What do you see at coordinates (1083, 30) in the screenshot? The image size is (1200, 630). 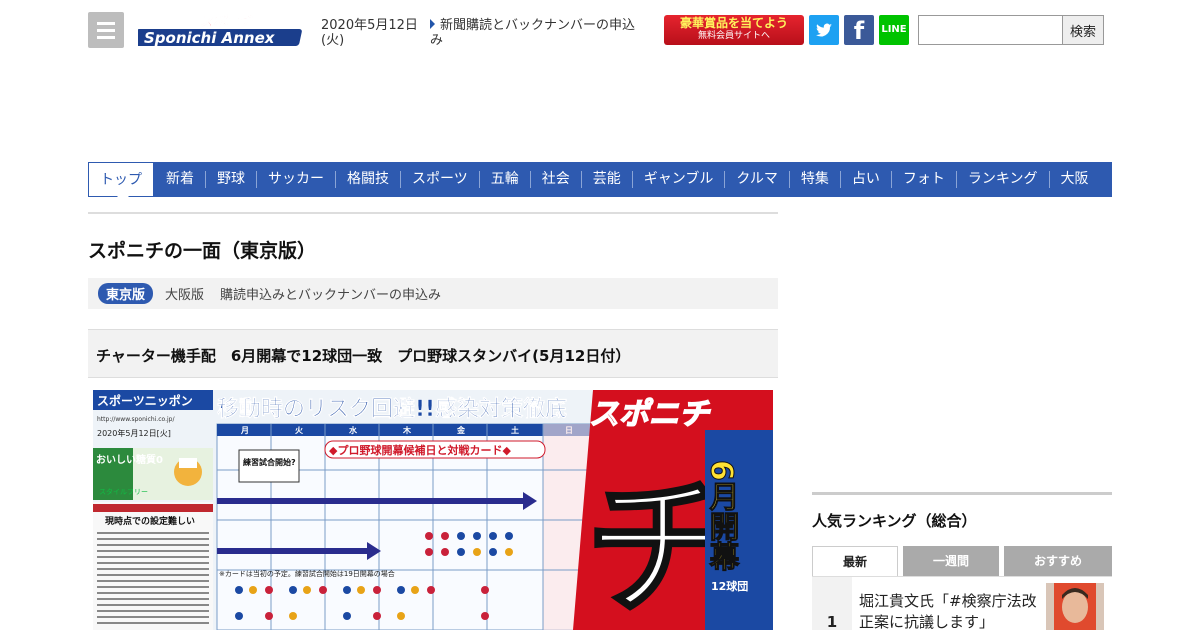 I see `search-button: 検索` at bounding box center [1083, 30].